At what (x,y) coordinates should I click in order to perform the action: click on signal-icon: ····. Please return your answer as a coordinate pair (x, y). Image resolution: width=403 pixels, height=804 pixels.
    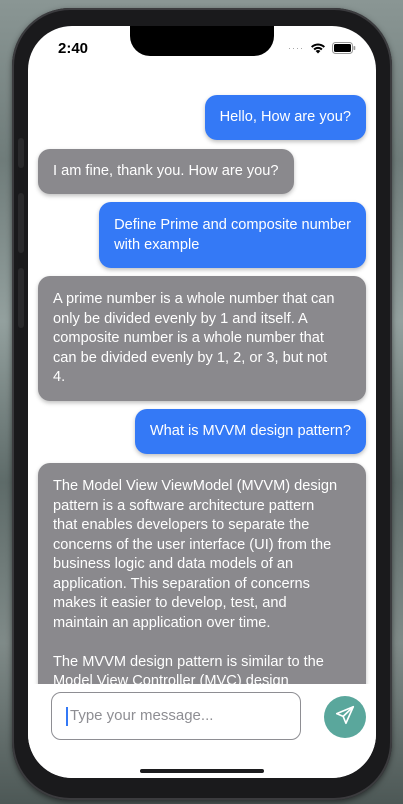
    Looking at the image, I should click on (296, 48).